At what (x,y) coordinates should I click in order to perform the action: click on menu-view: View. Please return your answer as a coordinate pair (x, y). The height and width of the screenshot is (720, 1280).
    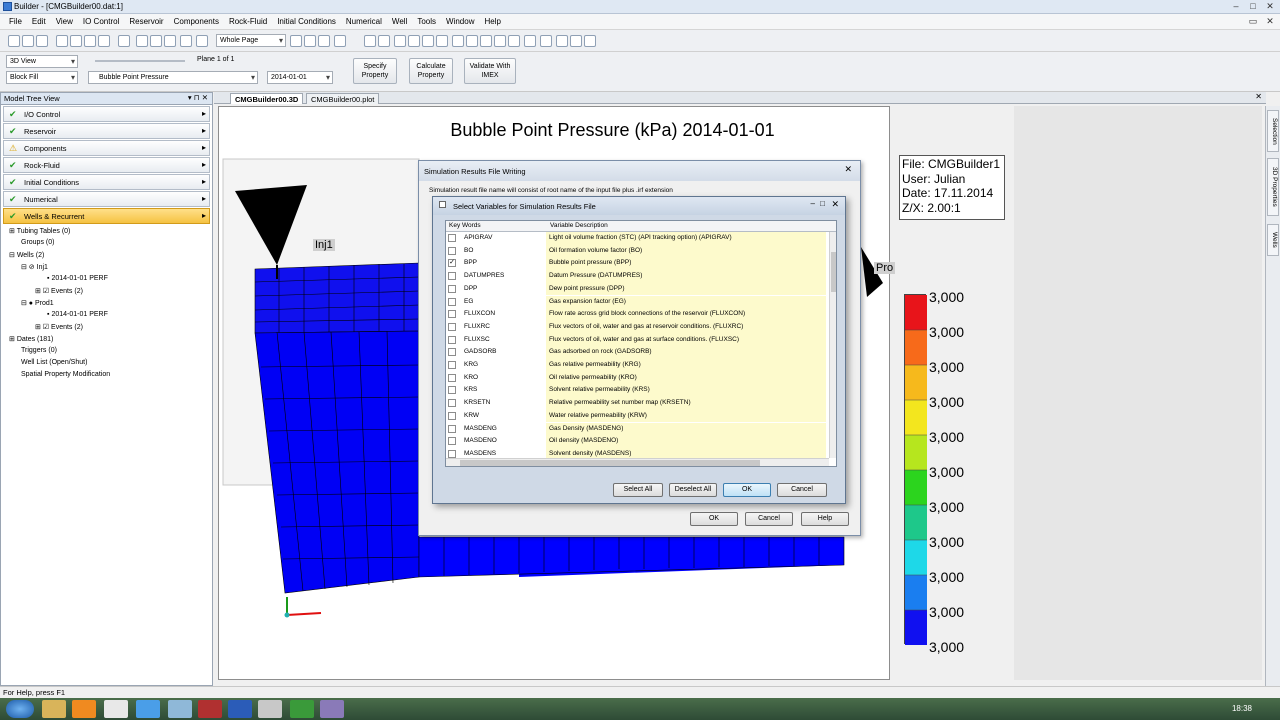
    Looking at the image, I should click on (64, 21).